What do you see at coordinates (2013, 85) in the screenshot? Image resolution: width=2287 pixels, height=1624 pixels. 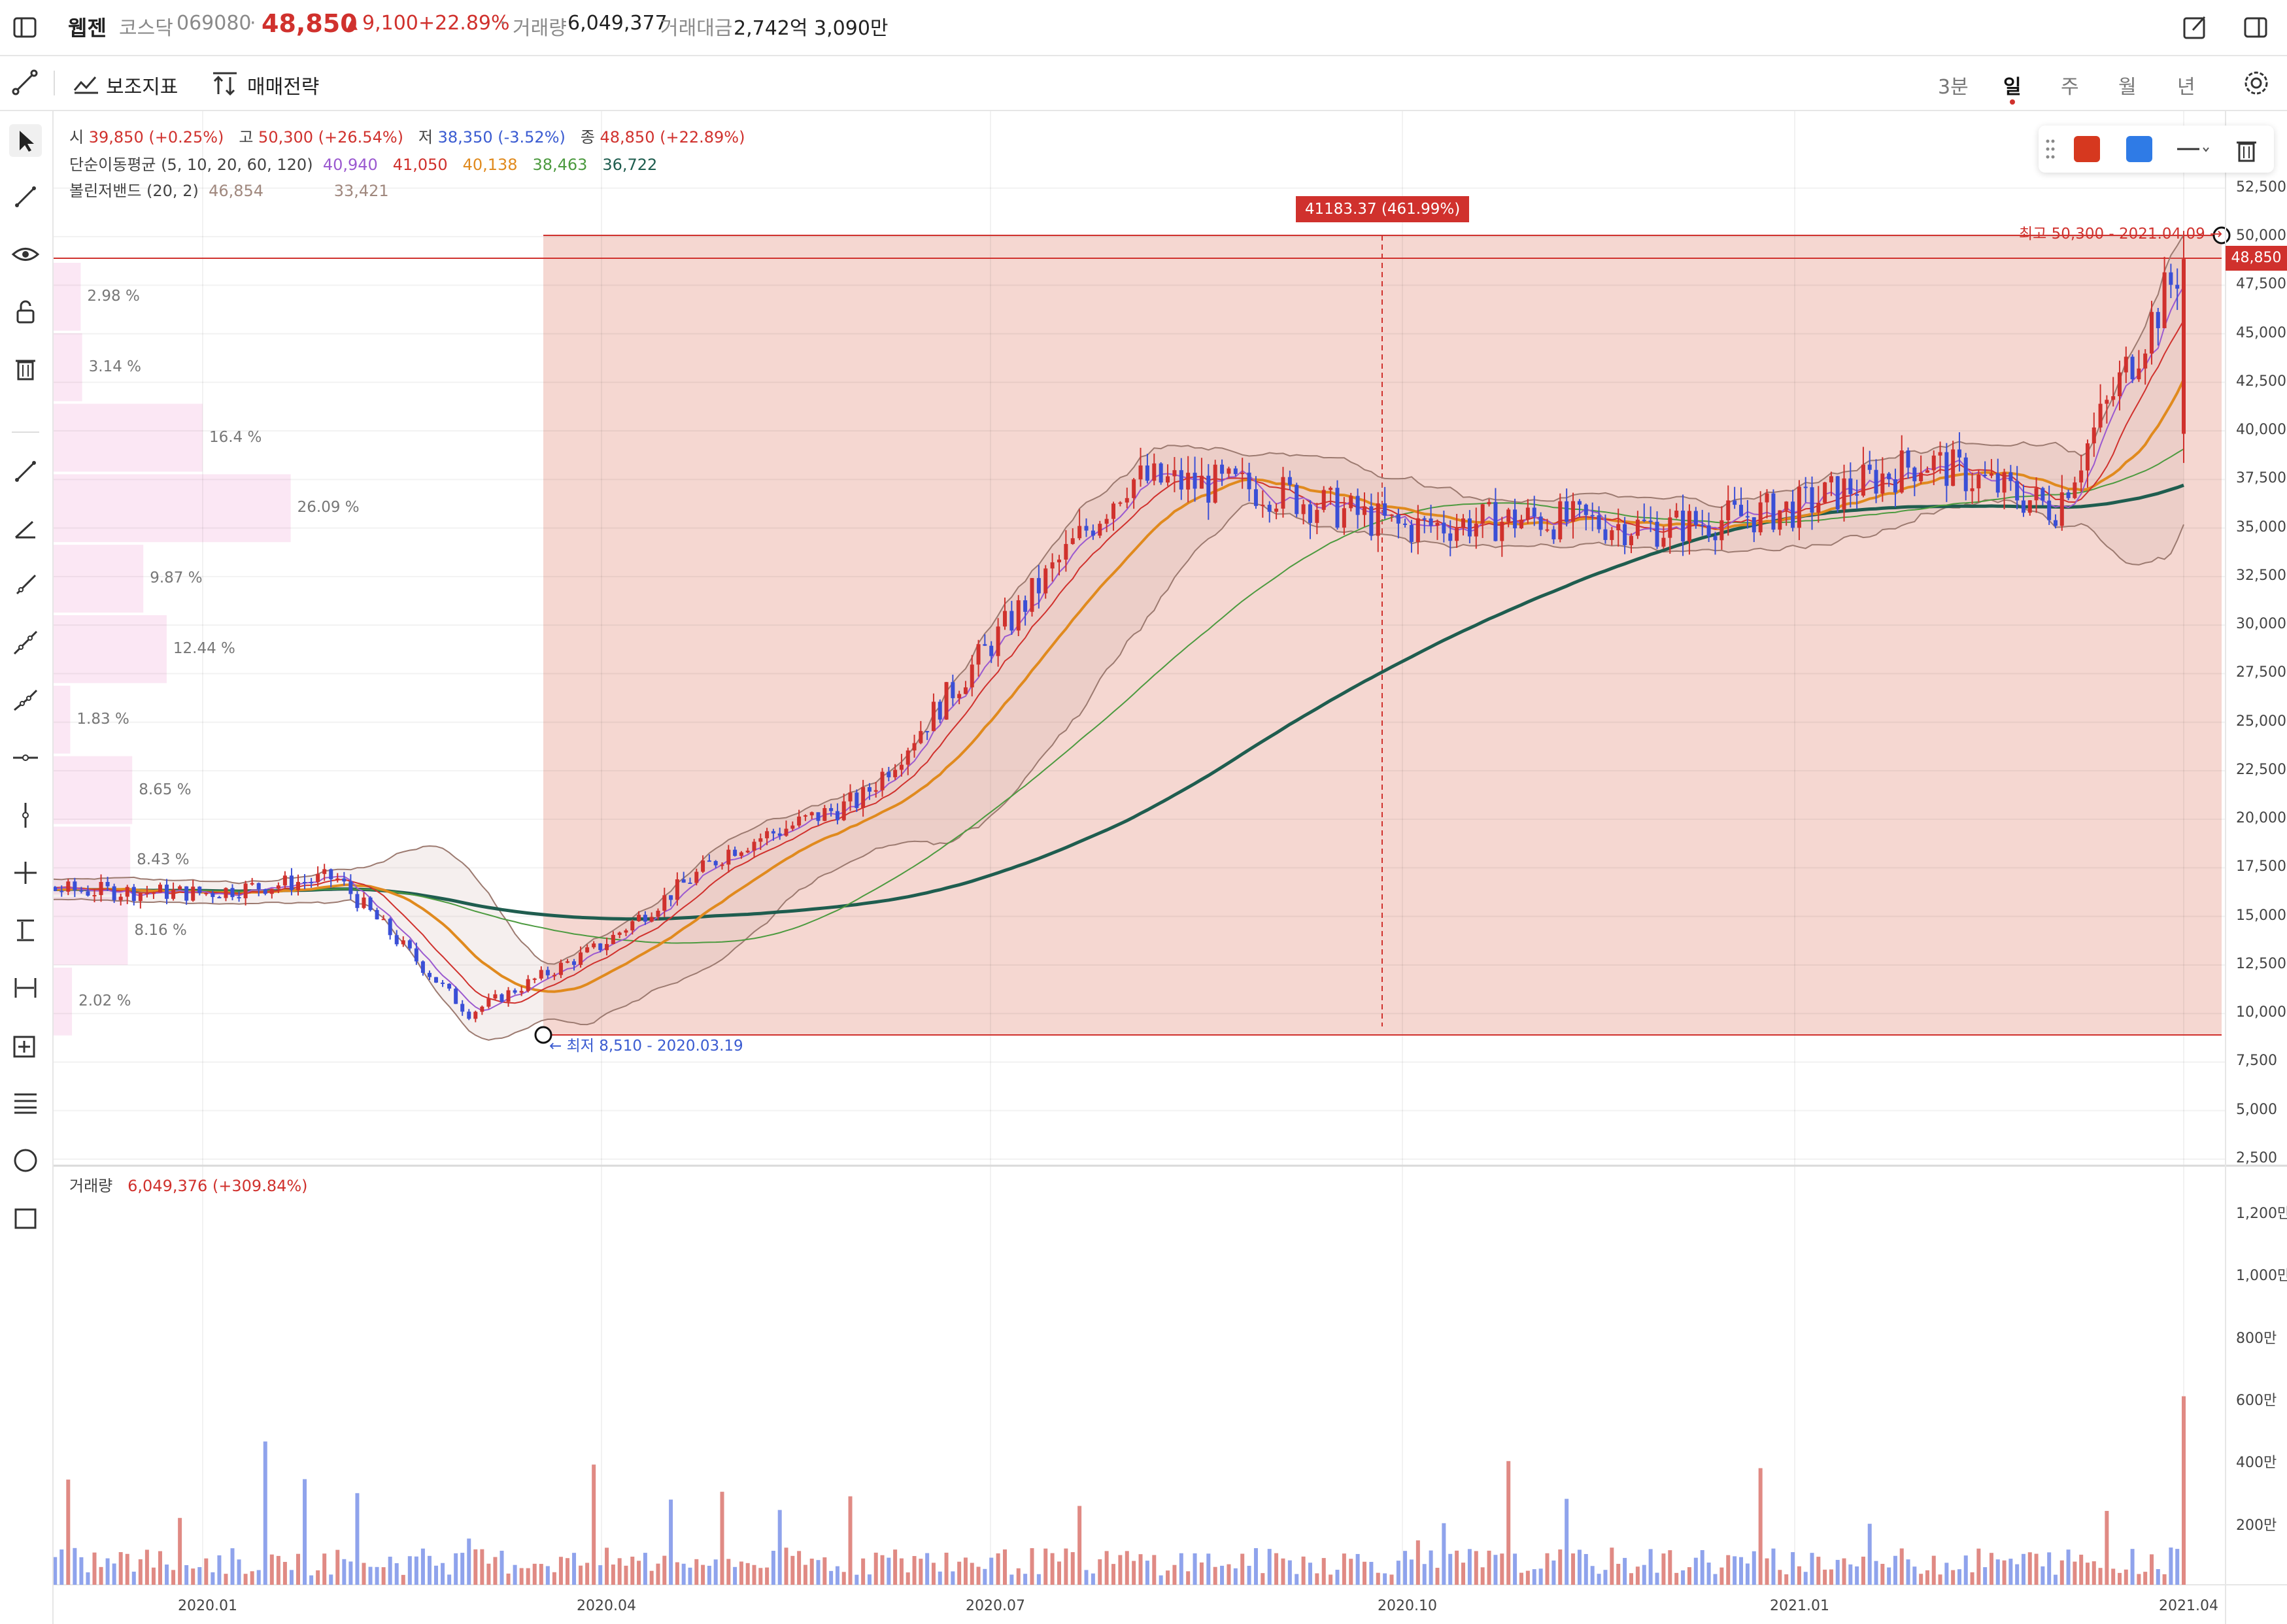 I see `tab-day: 일` at bounding box center [2013, 85].